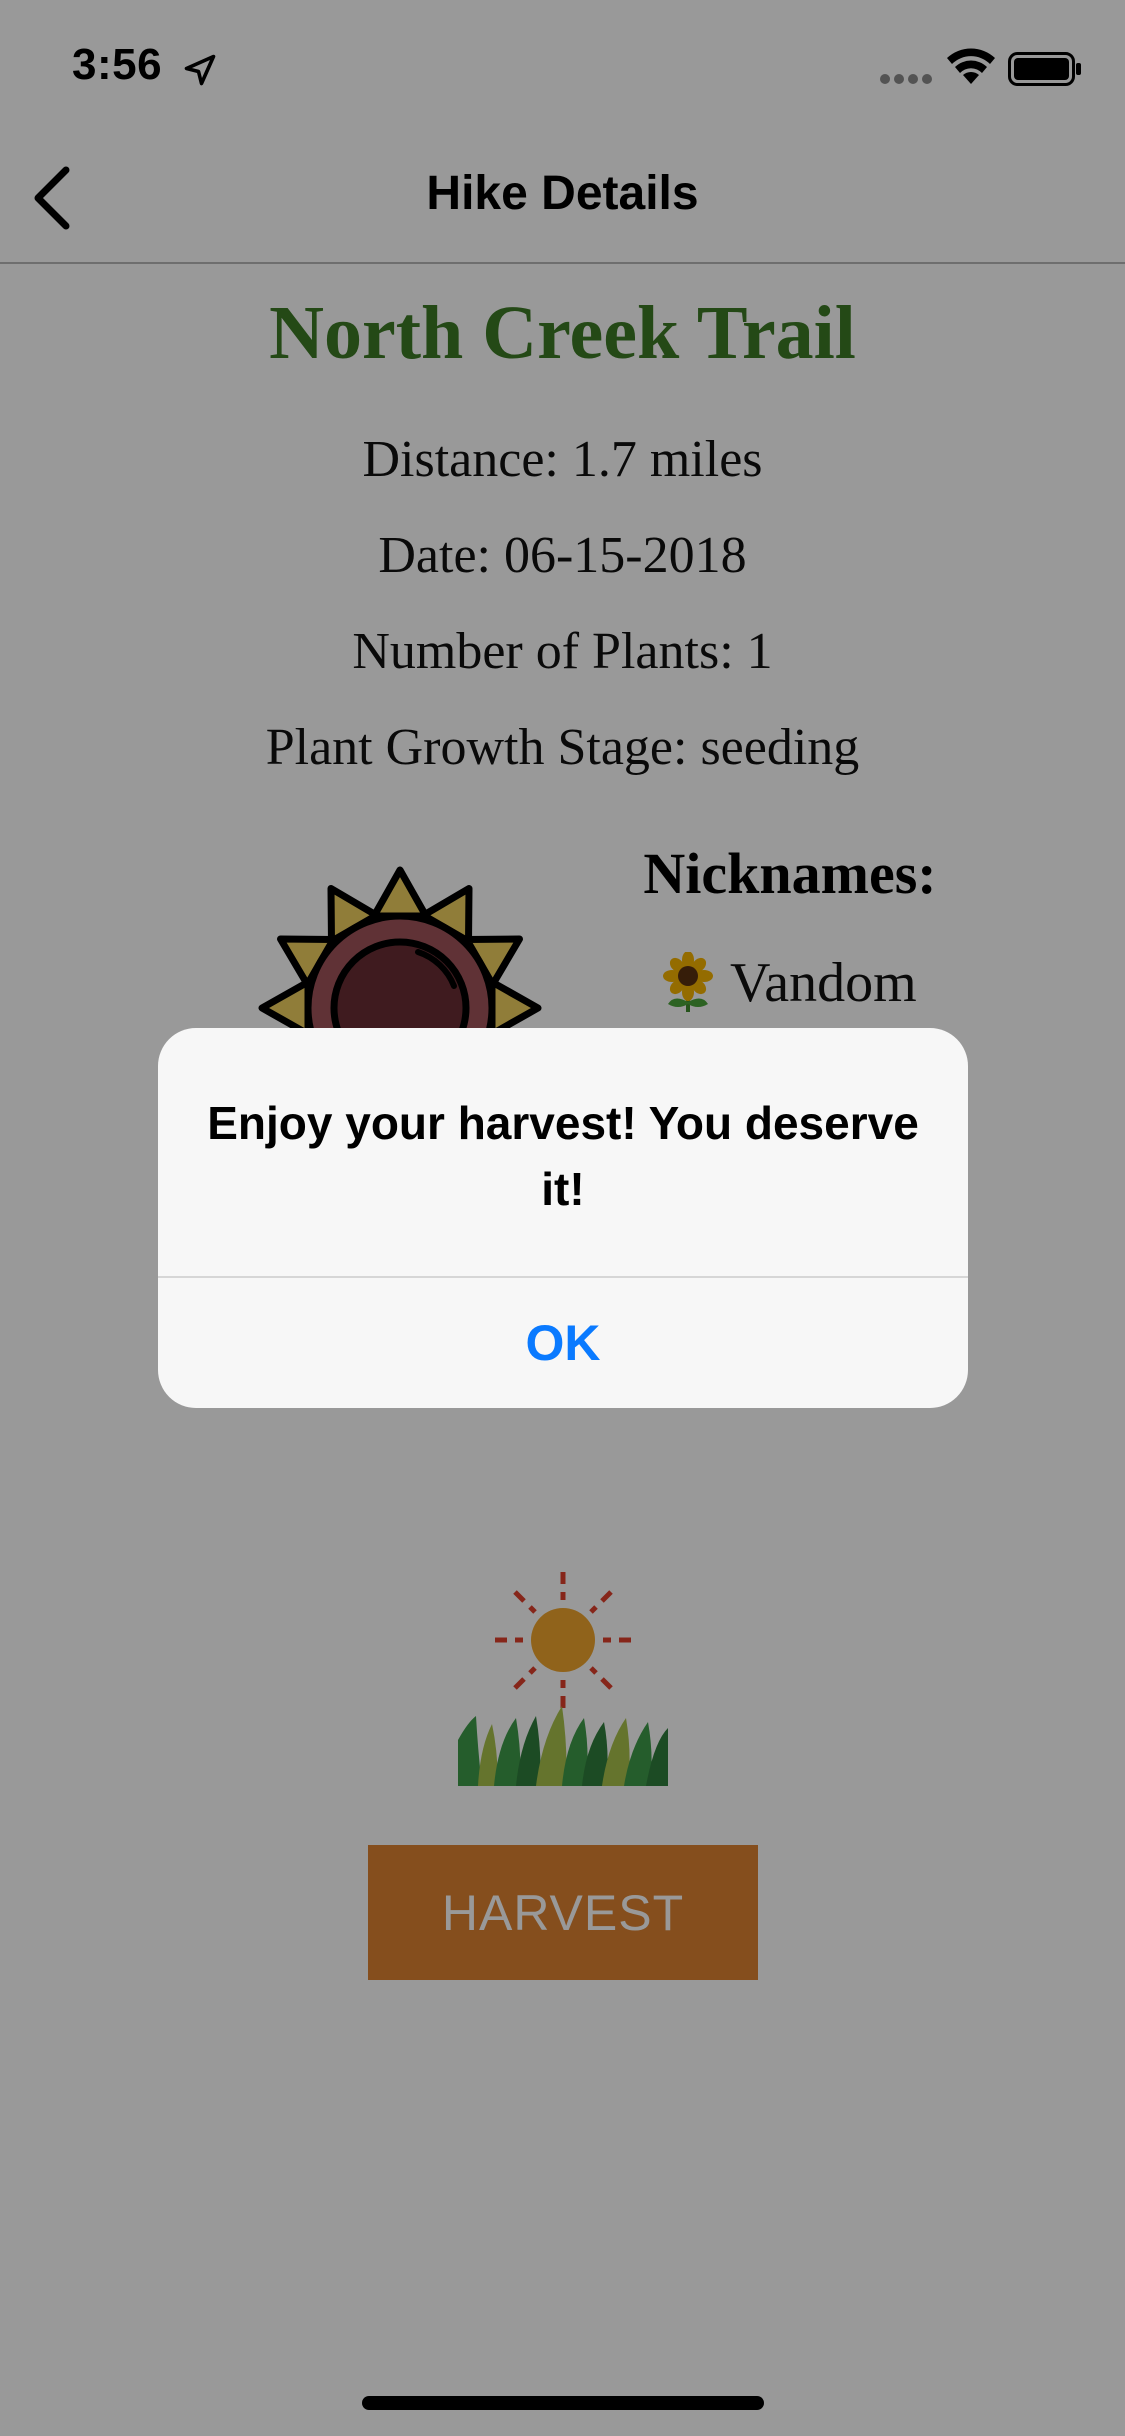  Describe the element at coordinates (563, 1343) in the screenshot. I see `alert-ok-button: OK` at that location.